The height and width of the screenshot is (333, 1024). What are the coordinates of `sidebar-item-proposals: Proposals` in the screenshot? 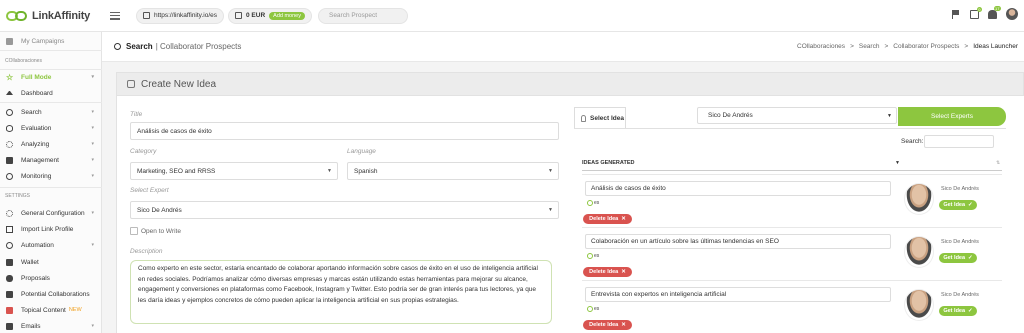 It's located at (51, 278).